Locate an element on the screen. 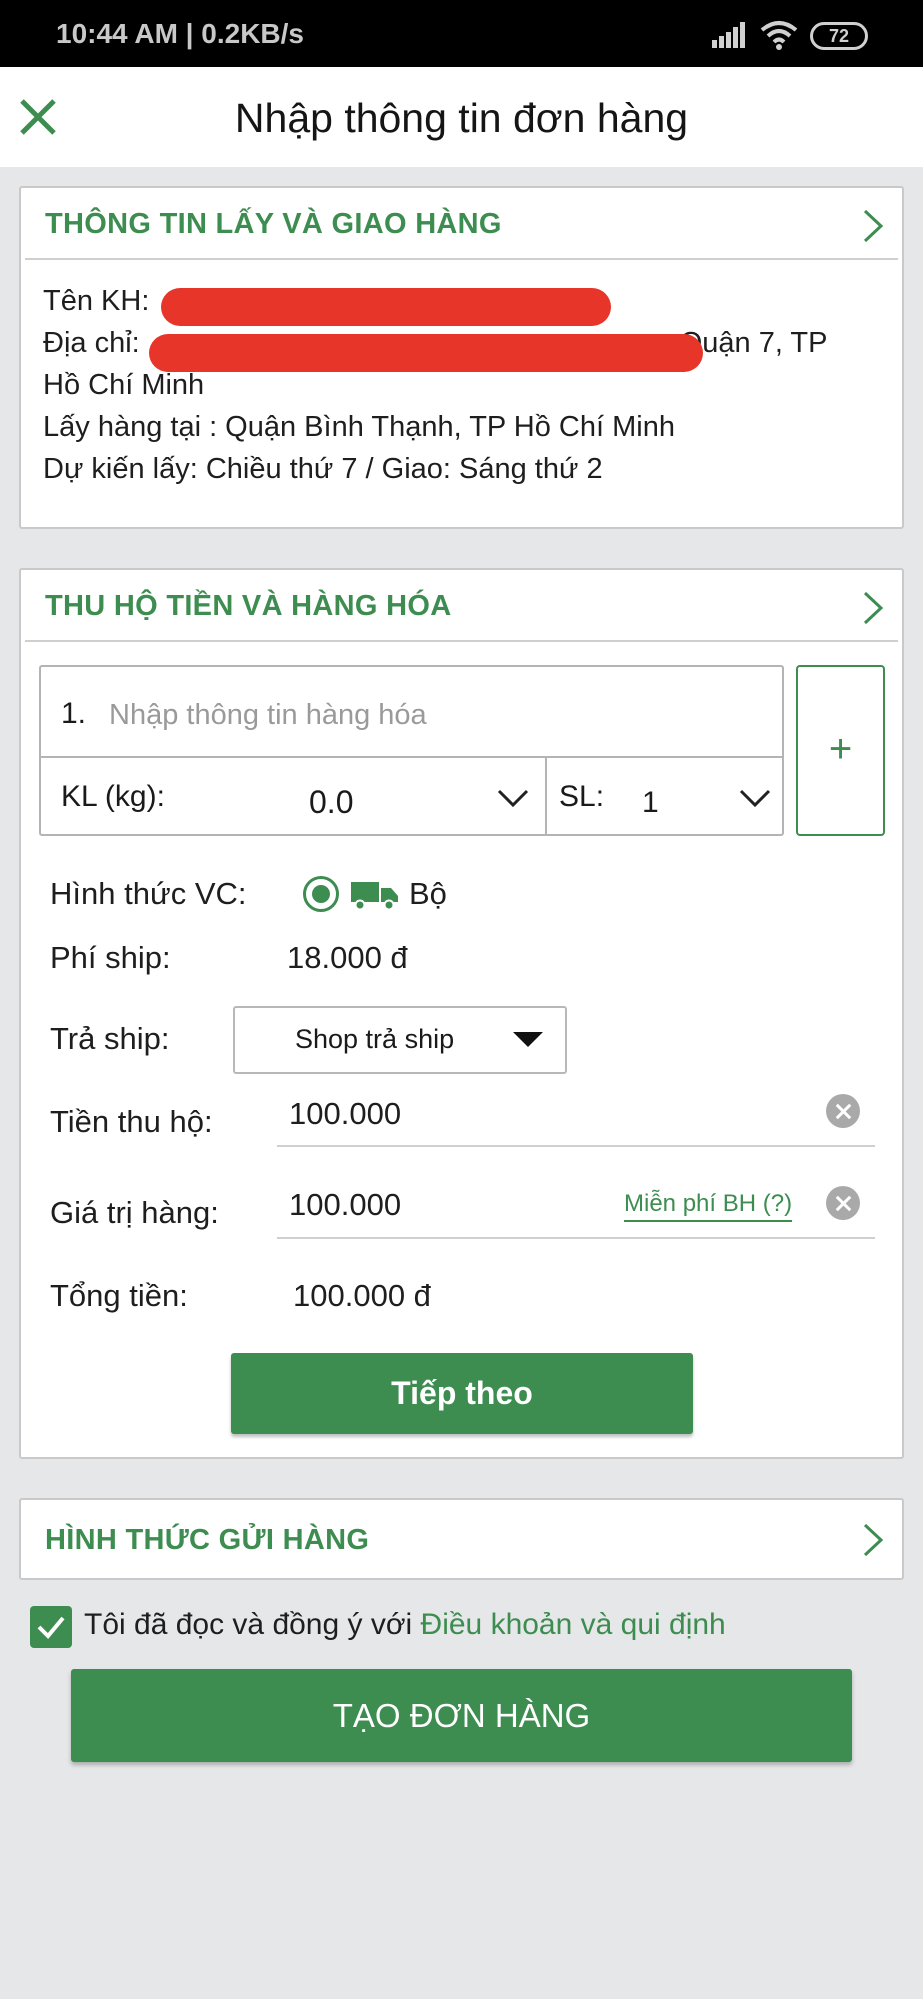 The image size is (923, 1999). check-icon is located at coordinates (51, 1627).